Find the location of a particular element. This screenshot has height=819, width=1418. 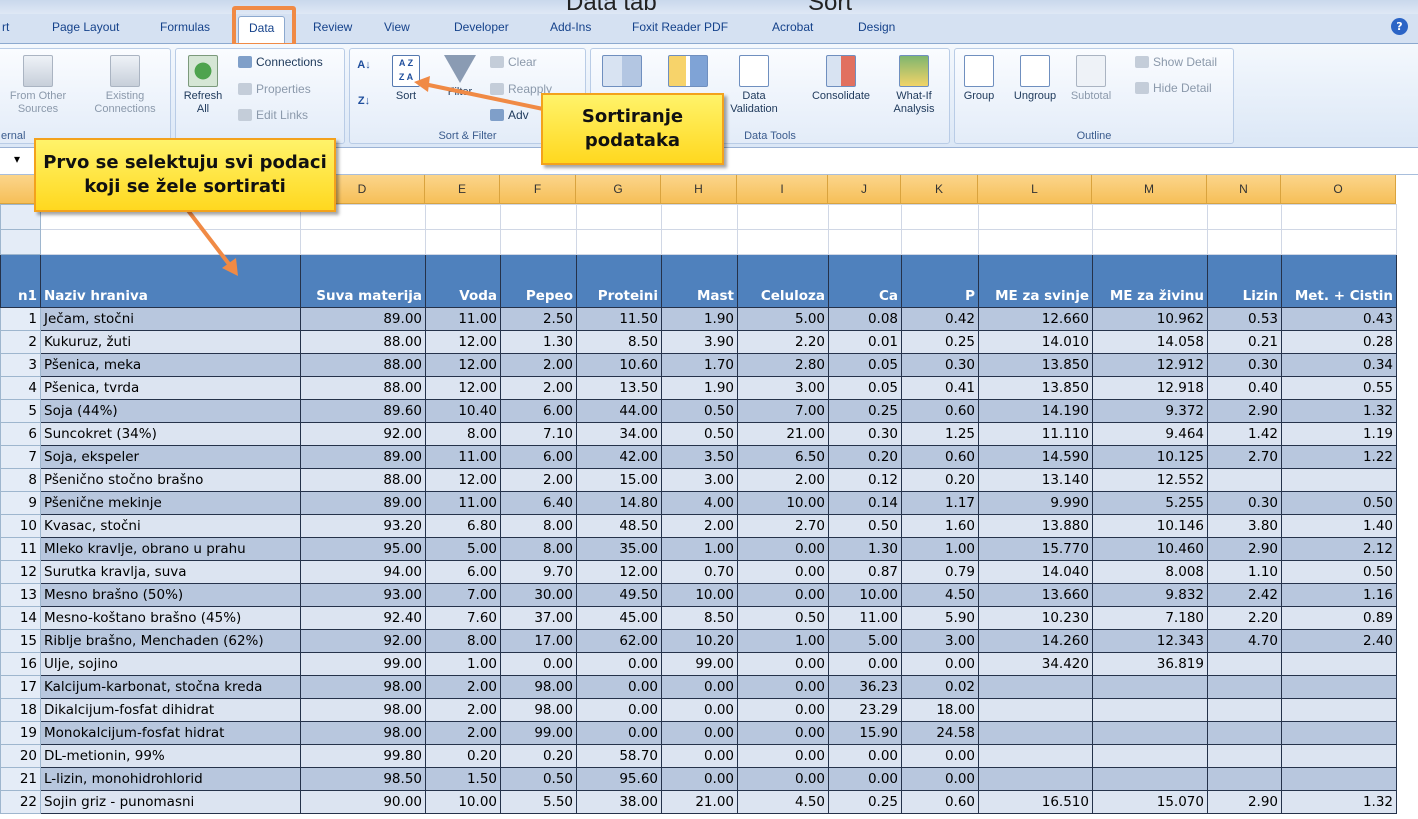

table-cell: 99.00 is located at coordinates (363, 664).